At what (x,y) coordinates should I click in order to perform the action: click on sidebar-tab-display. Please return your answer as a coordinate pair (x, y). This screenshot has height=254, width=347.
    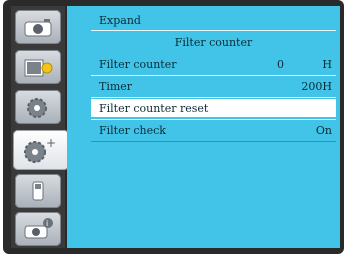
    Looking at the image, I should click on (38, 67).